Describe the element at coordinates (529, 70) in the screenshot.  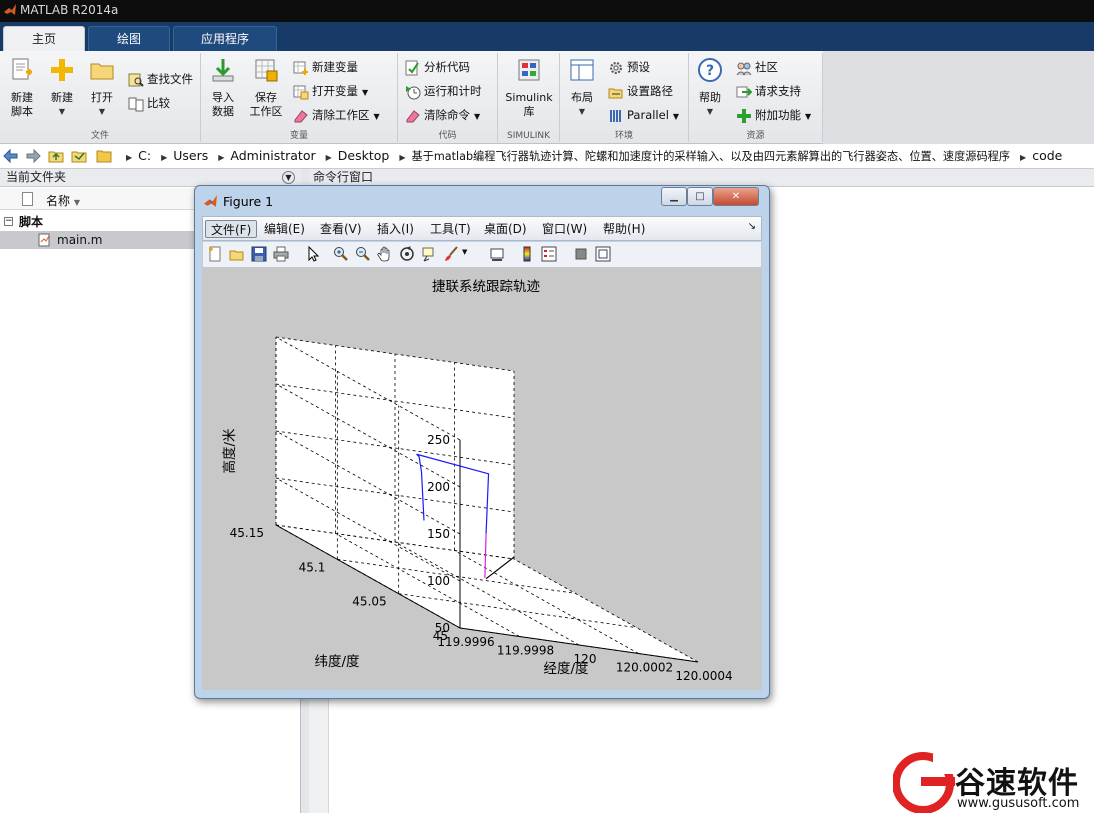
I see `simulink-library-icon` at that location.